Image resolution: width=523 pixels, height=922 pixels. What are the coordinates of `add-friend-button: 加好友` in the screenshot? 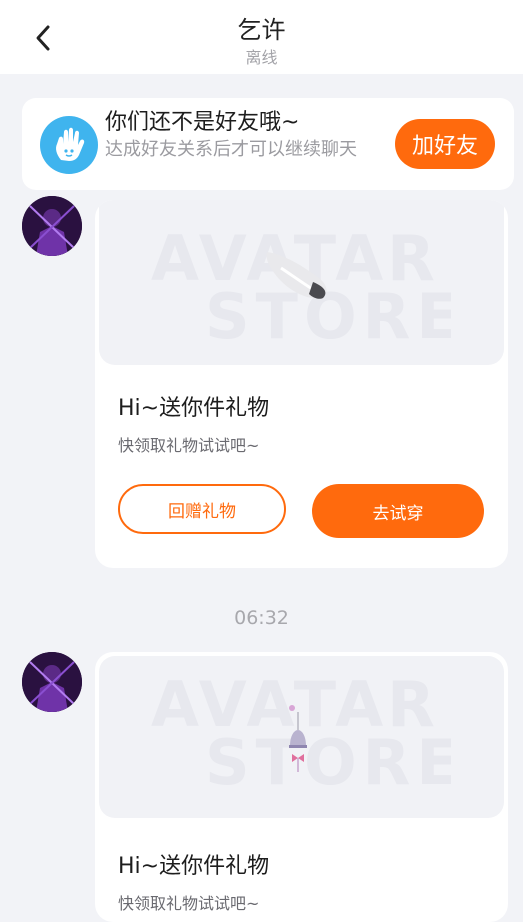 It's located at (445, 144).